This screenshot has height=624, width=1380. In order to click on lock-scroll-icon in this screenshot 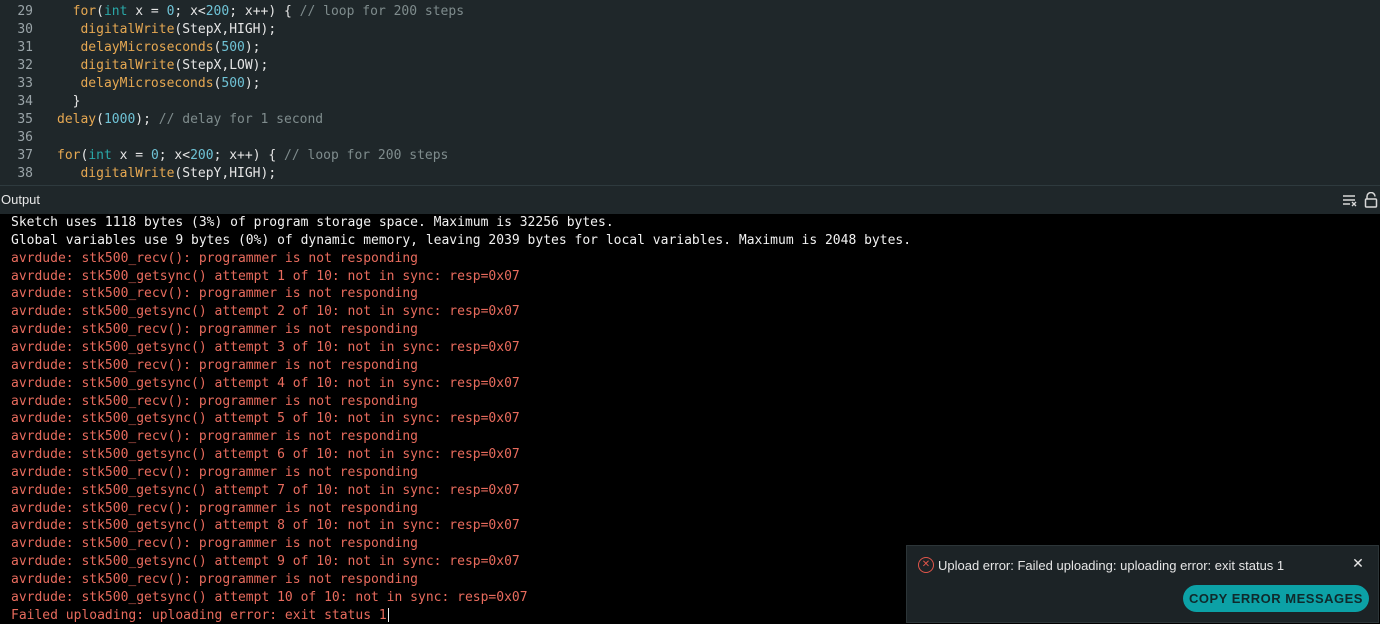, I will do `click(1371, 199)`.